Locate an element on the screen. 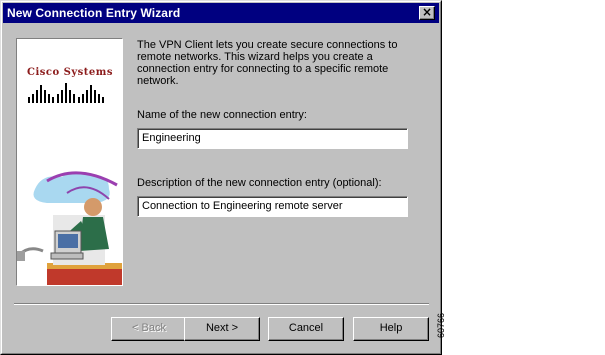 The width and height of the screenshot is (605, 355). help-button: Help is located at coordinates (391, 329).